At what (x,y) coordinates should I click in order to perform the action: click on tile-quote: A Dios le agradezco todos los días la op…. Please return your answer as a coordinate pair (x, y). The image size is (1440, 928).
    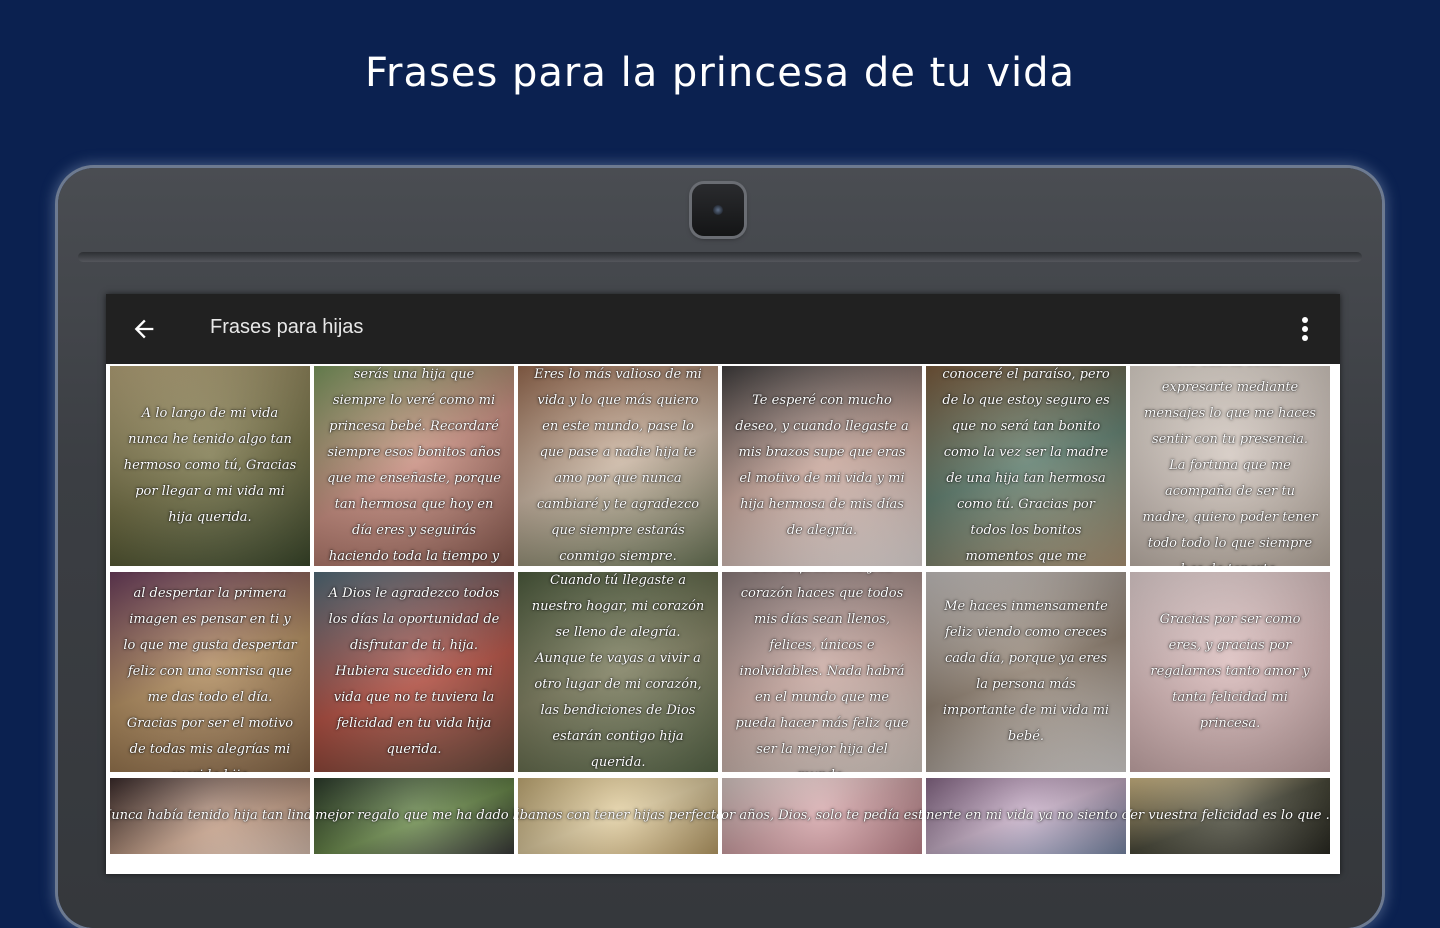
    Looking at the image, I should click on (414, 671).